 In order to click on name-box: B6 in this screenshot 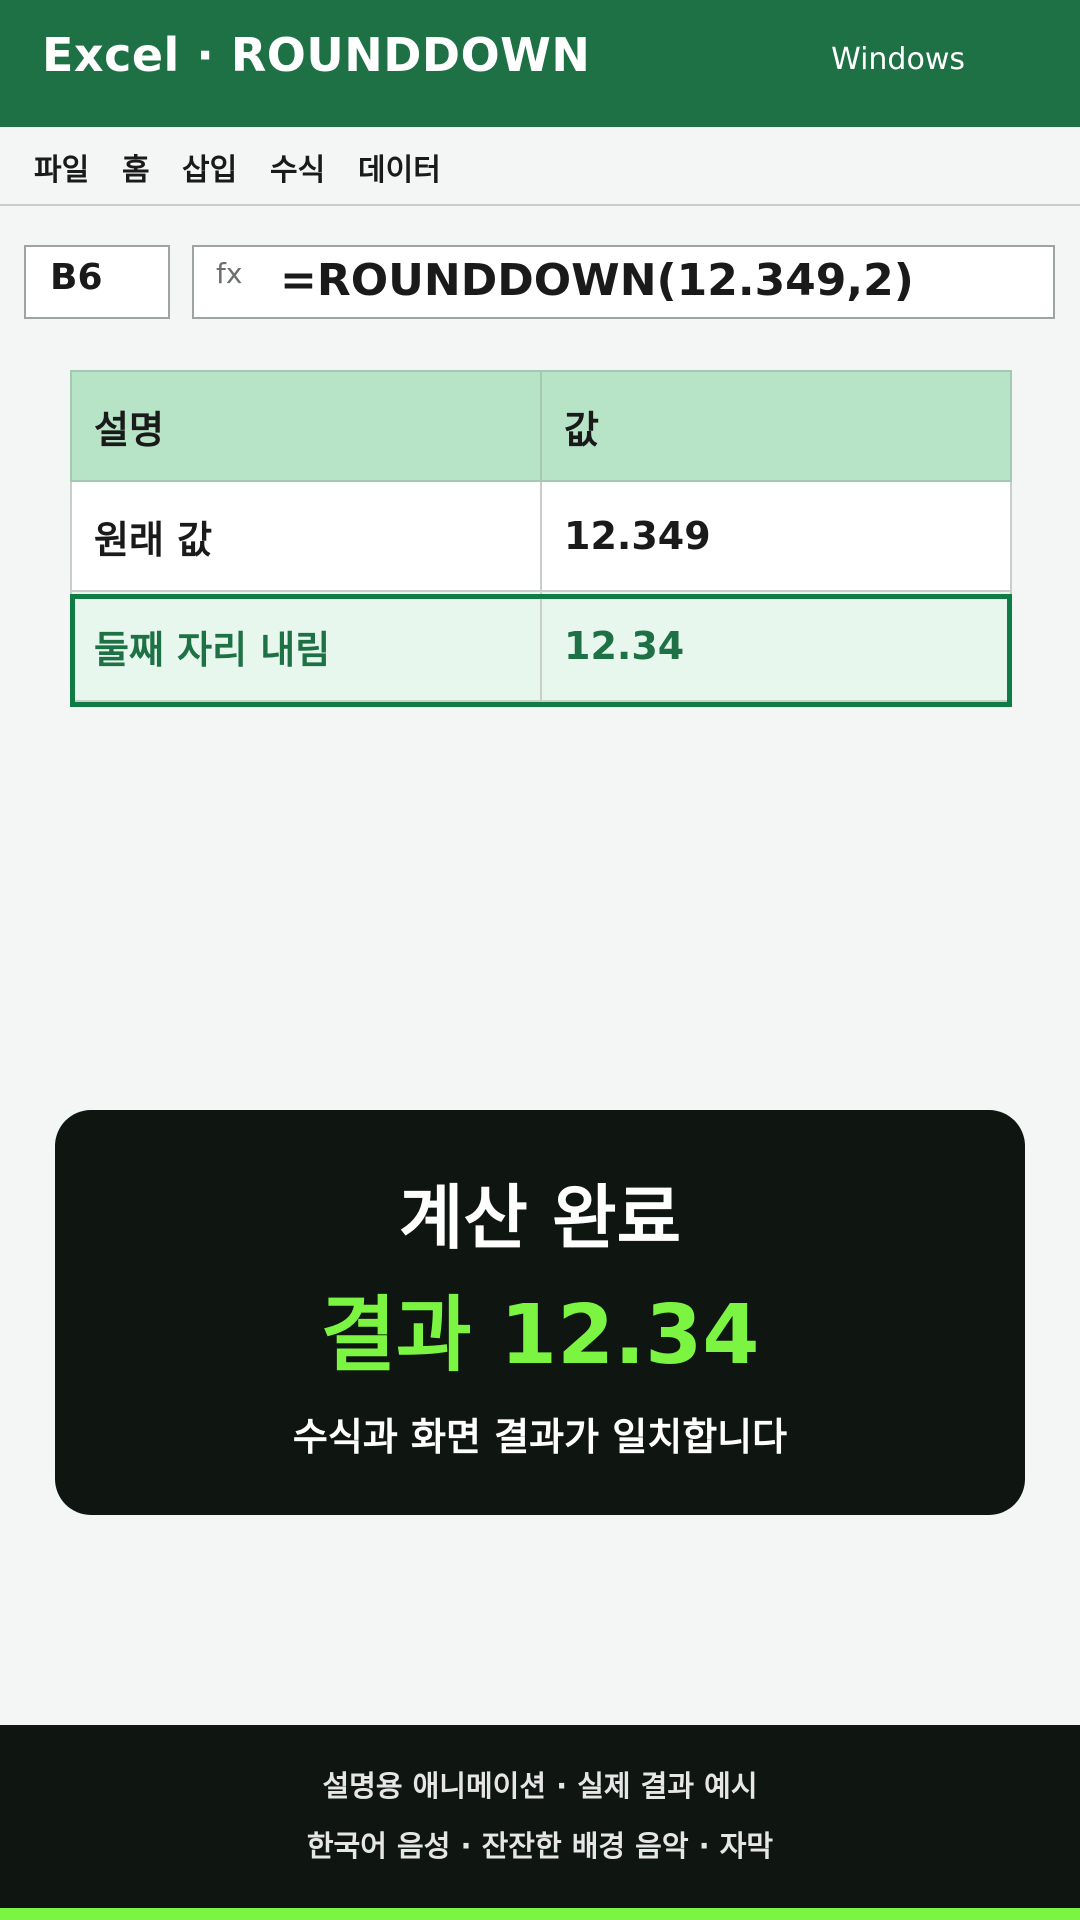, I will do `click(97, 282)`.